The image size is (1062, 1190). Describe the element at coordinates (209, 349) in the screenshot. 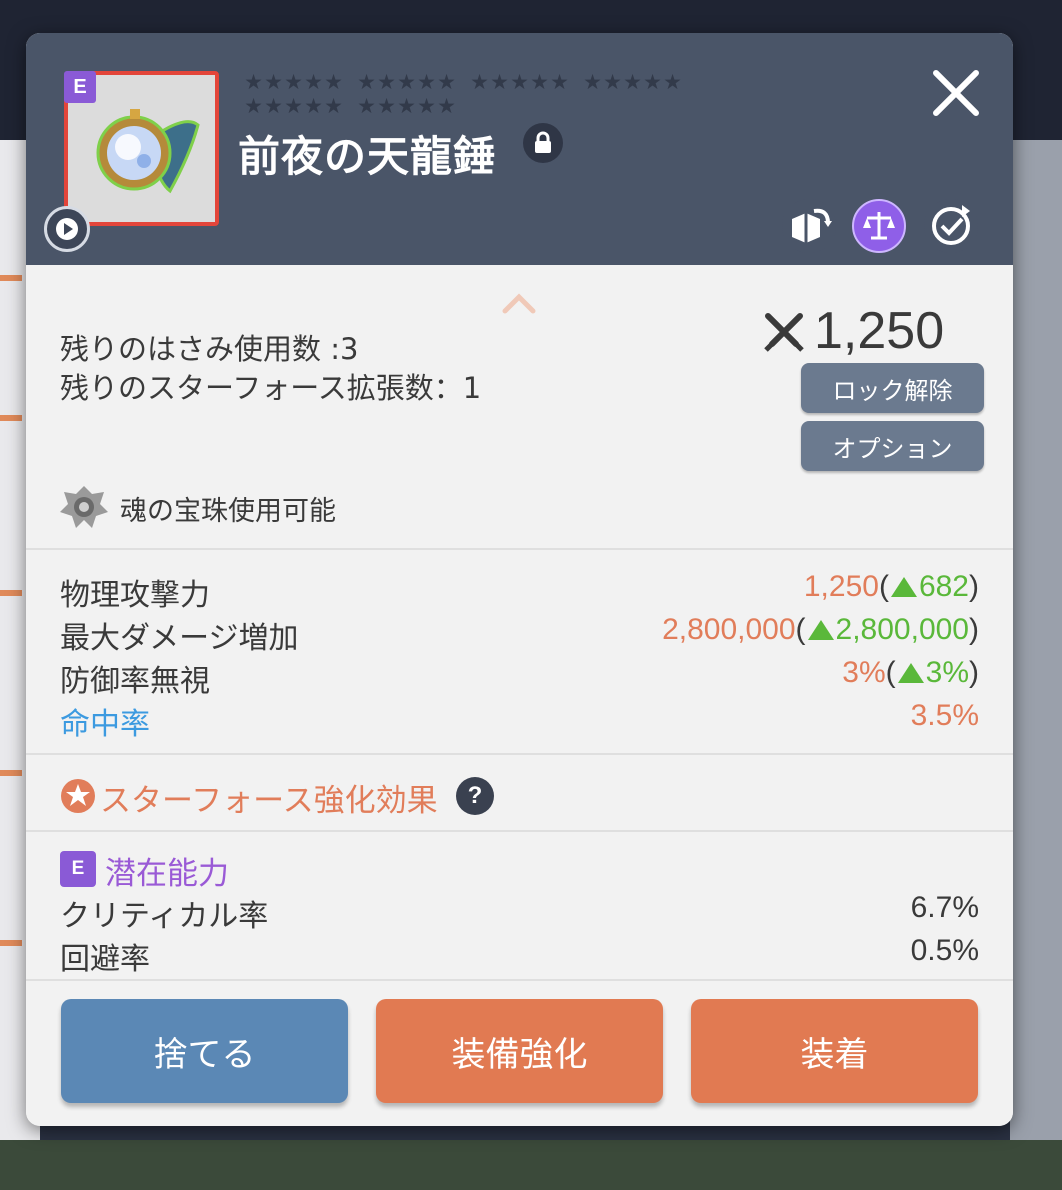

I see `scissors-remaining: 残りのはさみ使用数 :3` at that location.